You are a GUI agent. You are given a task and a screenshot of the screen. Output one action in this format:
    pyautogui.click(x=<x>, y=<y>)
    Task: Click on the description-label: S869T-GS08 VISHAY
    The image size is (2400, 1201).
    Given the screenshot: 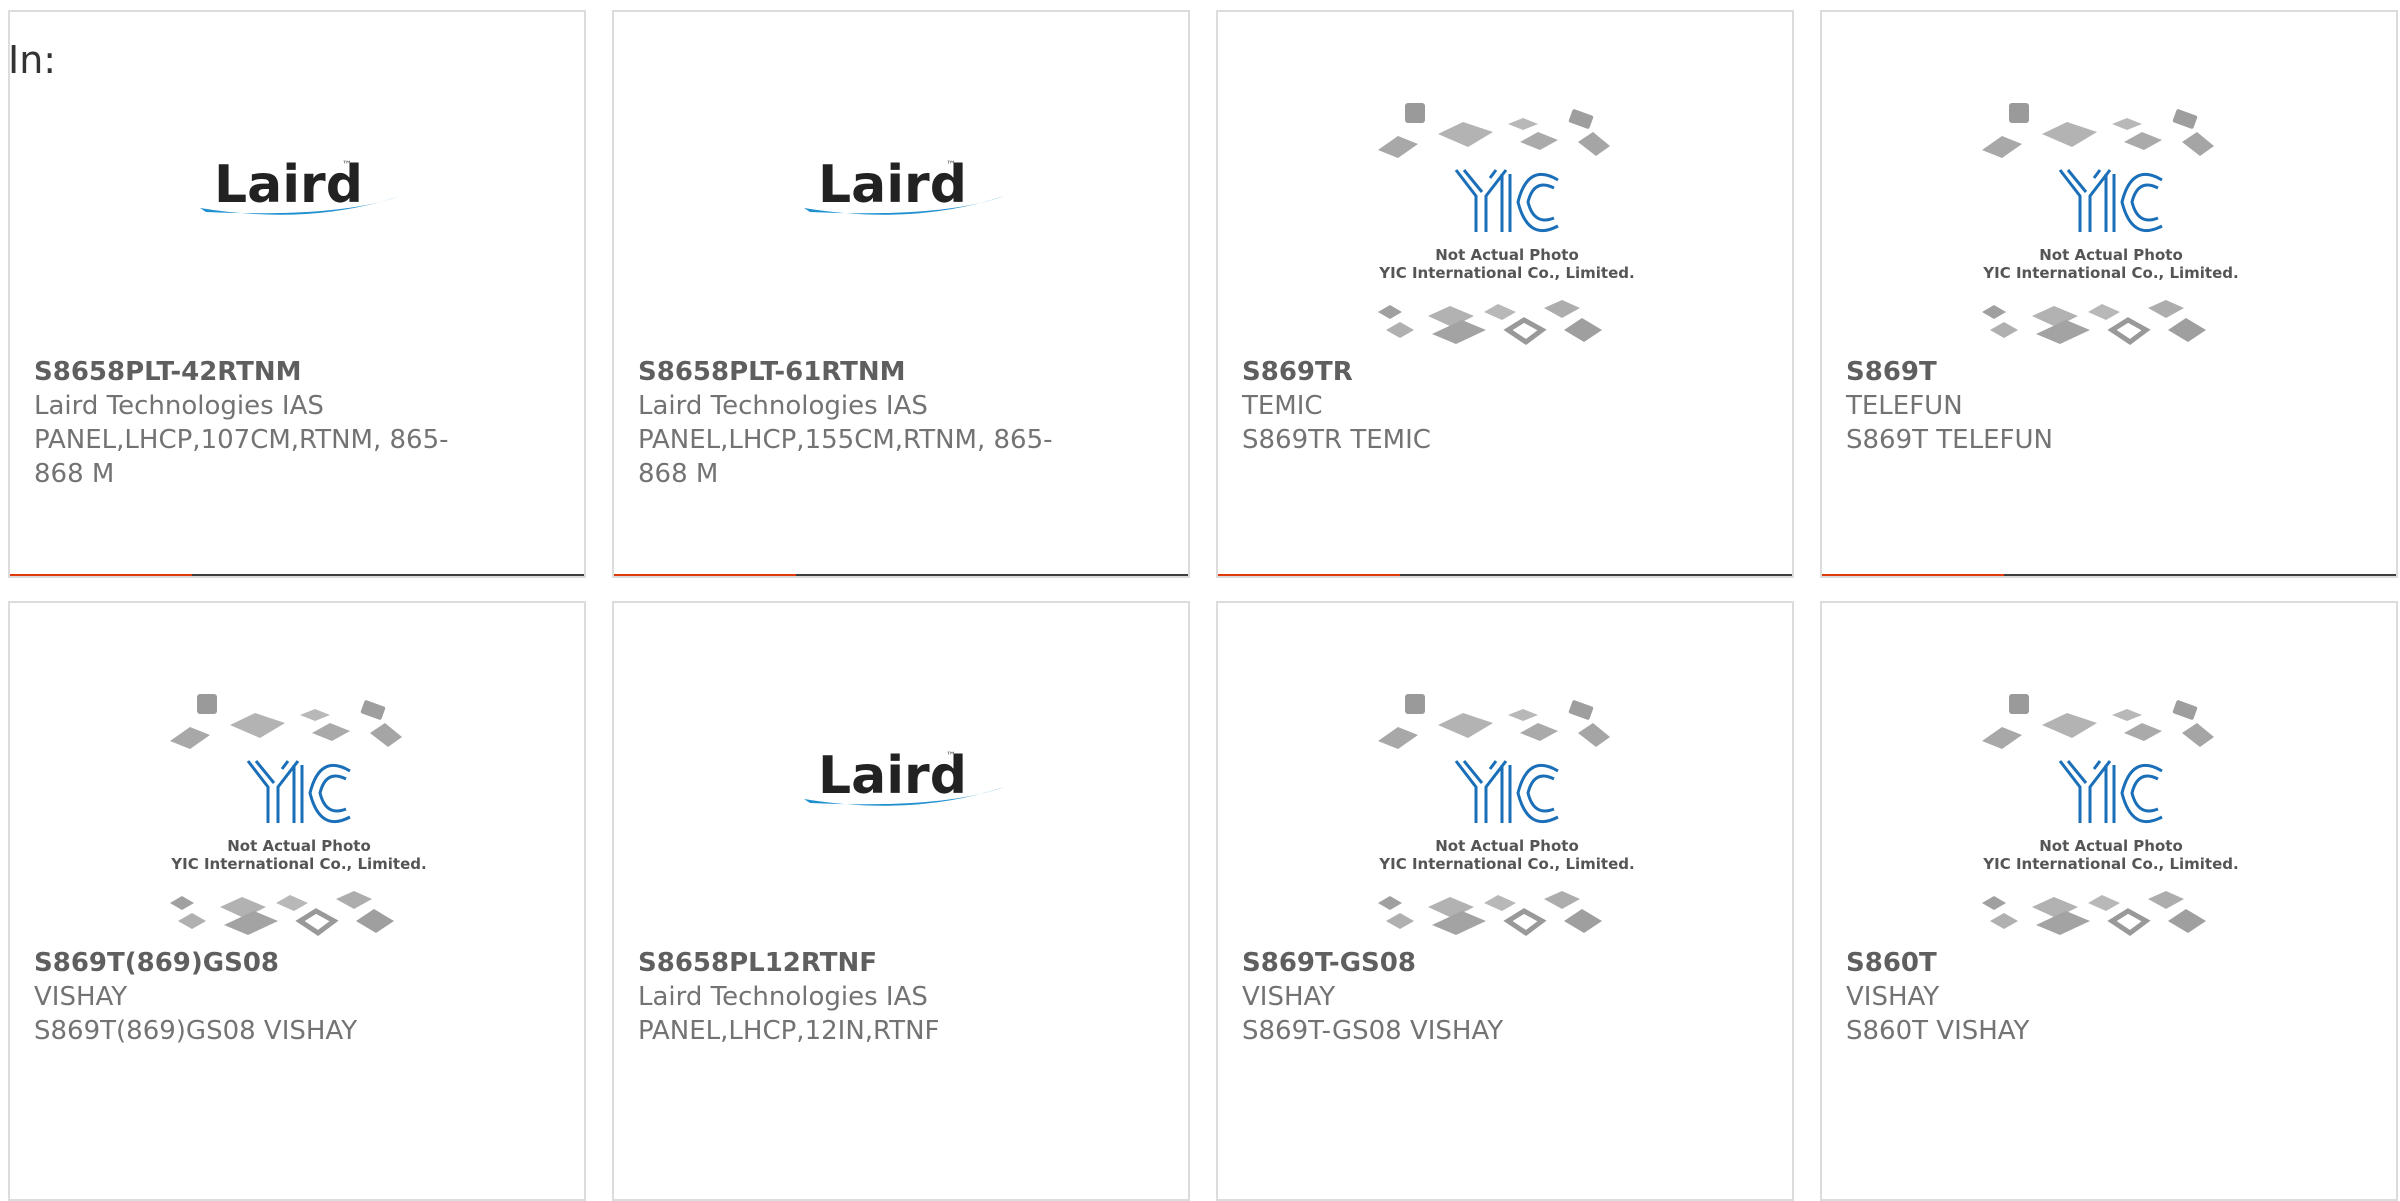 What is the action you would take?
    pyautogui.click(x=1373, y=1031)
    